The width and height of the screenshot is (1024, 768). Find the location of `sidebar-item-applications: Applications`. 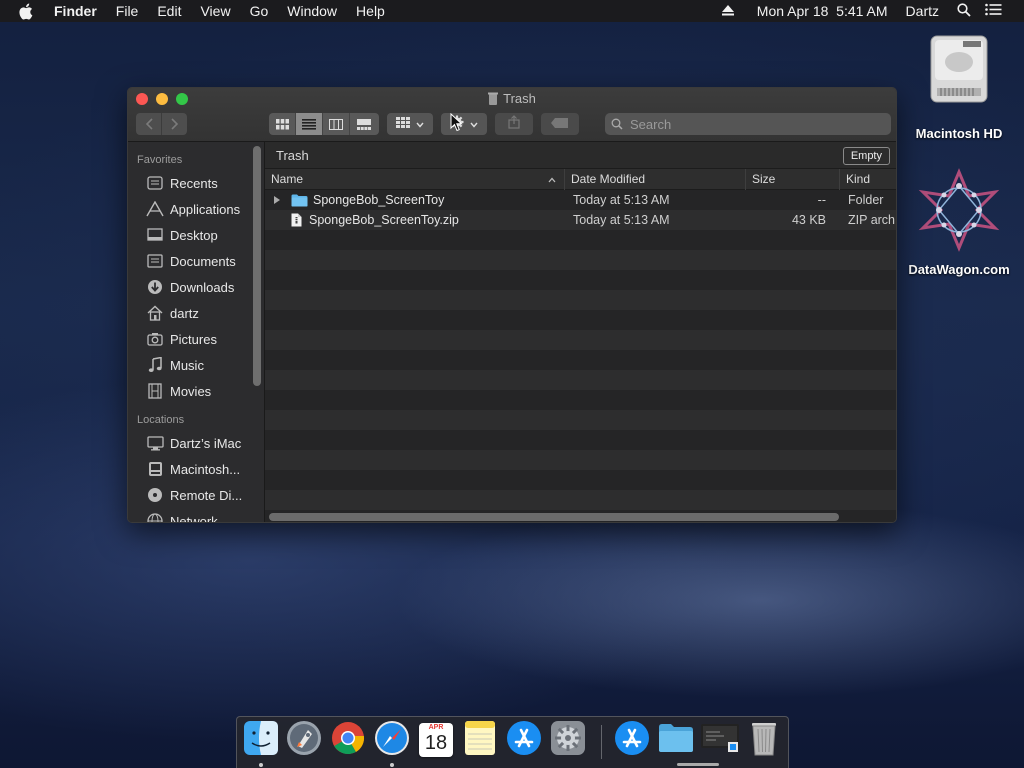

sidebar-item-applications: Applications is located at coordinates (196, 209).